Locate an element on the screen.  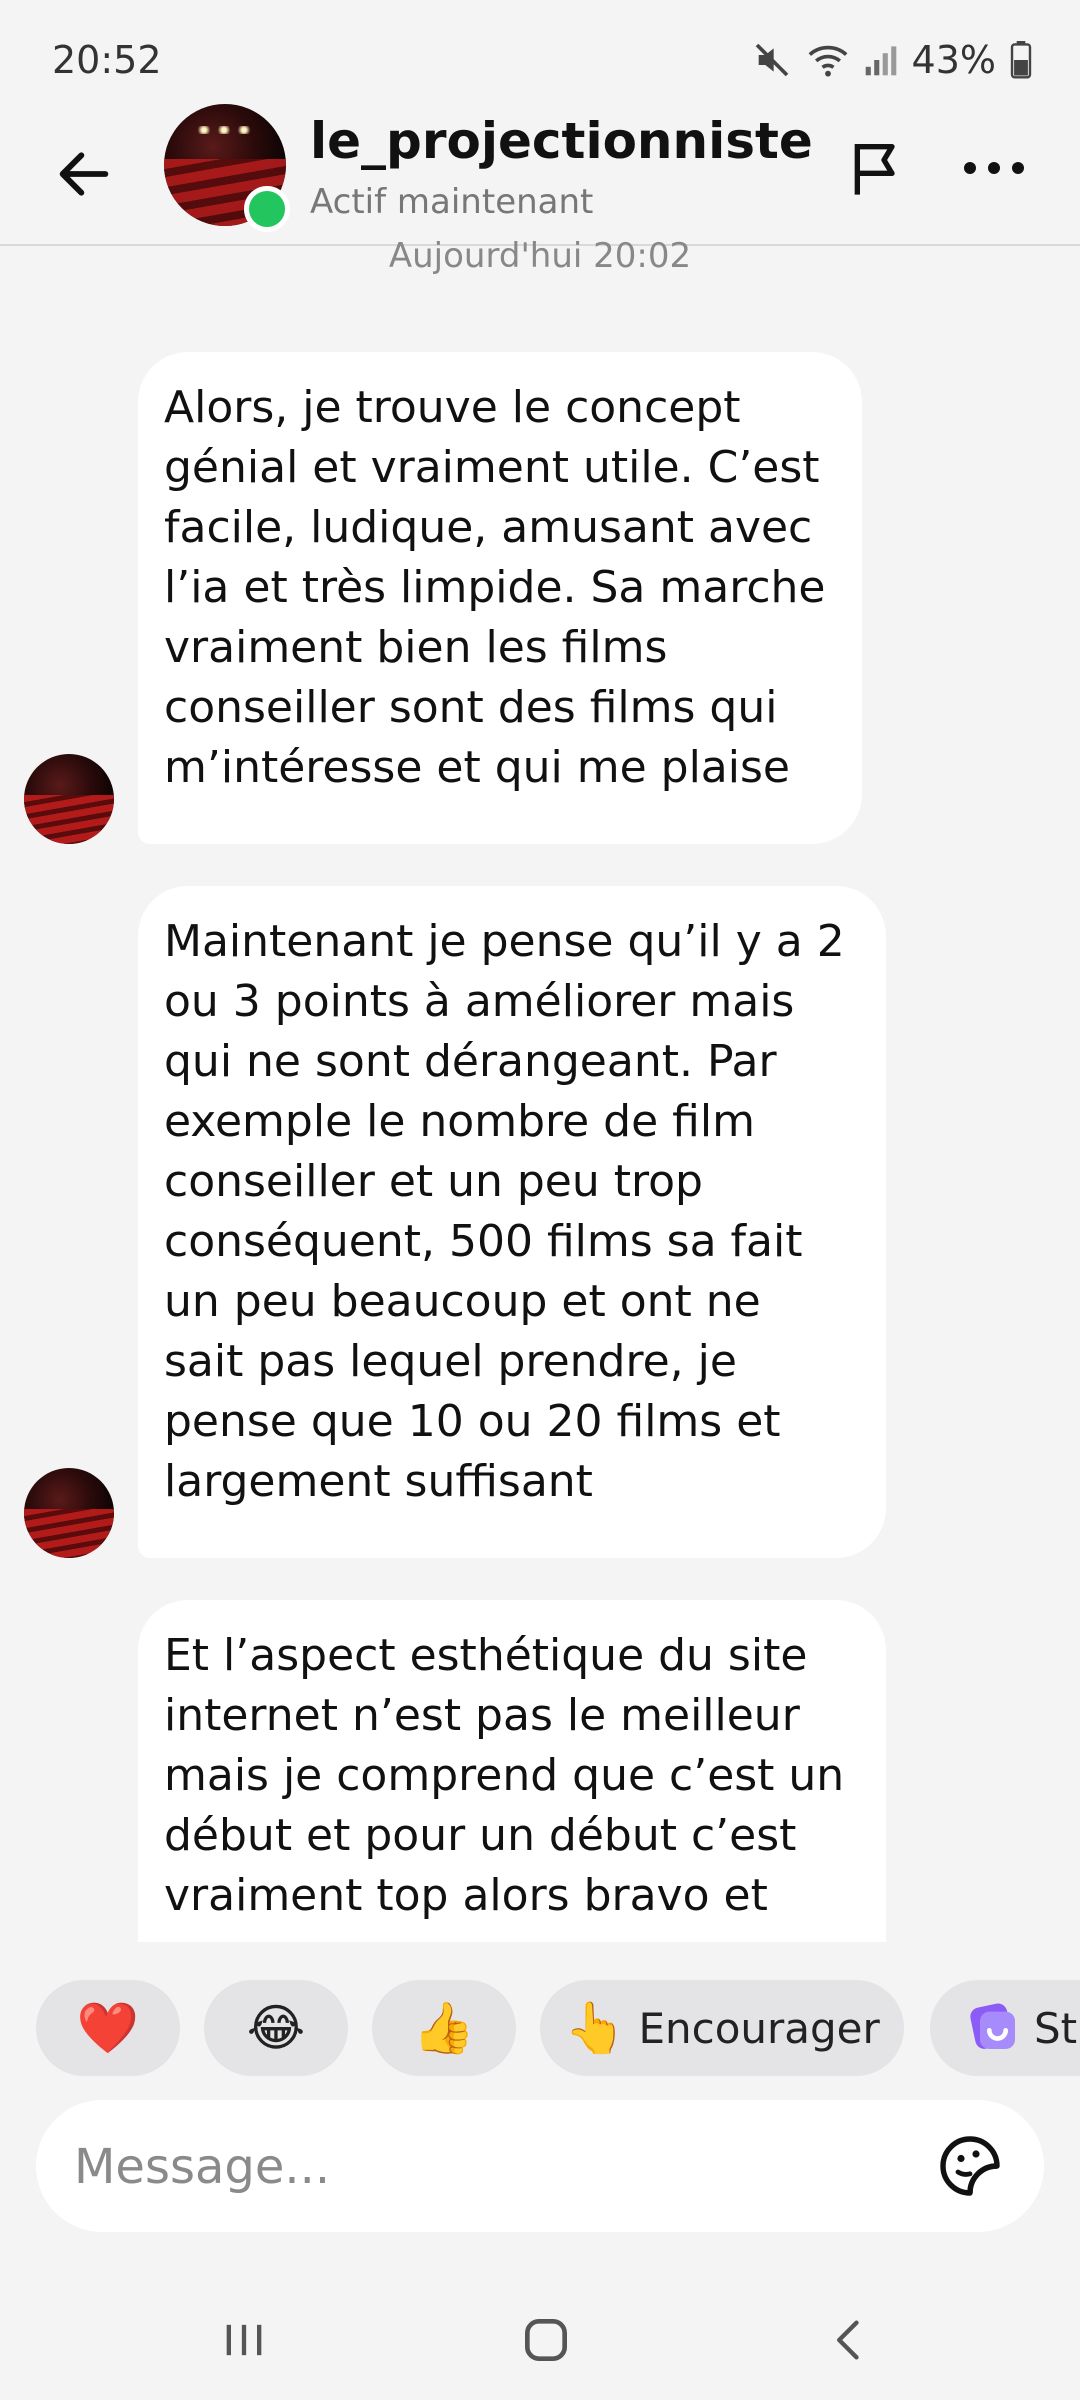
quick-reply-label: Encourager is located at coordinates (759, 2028).